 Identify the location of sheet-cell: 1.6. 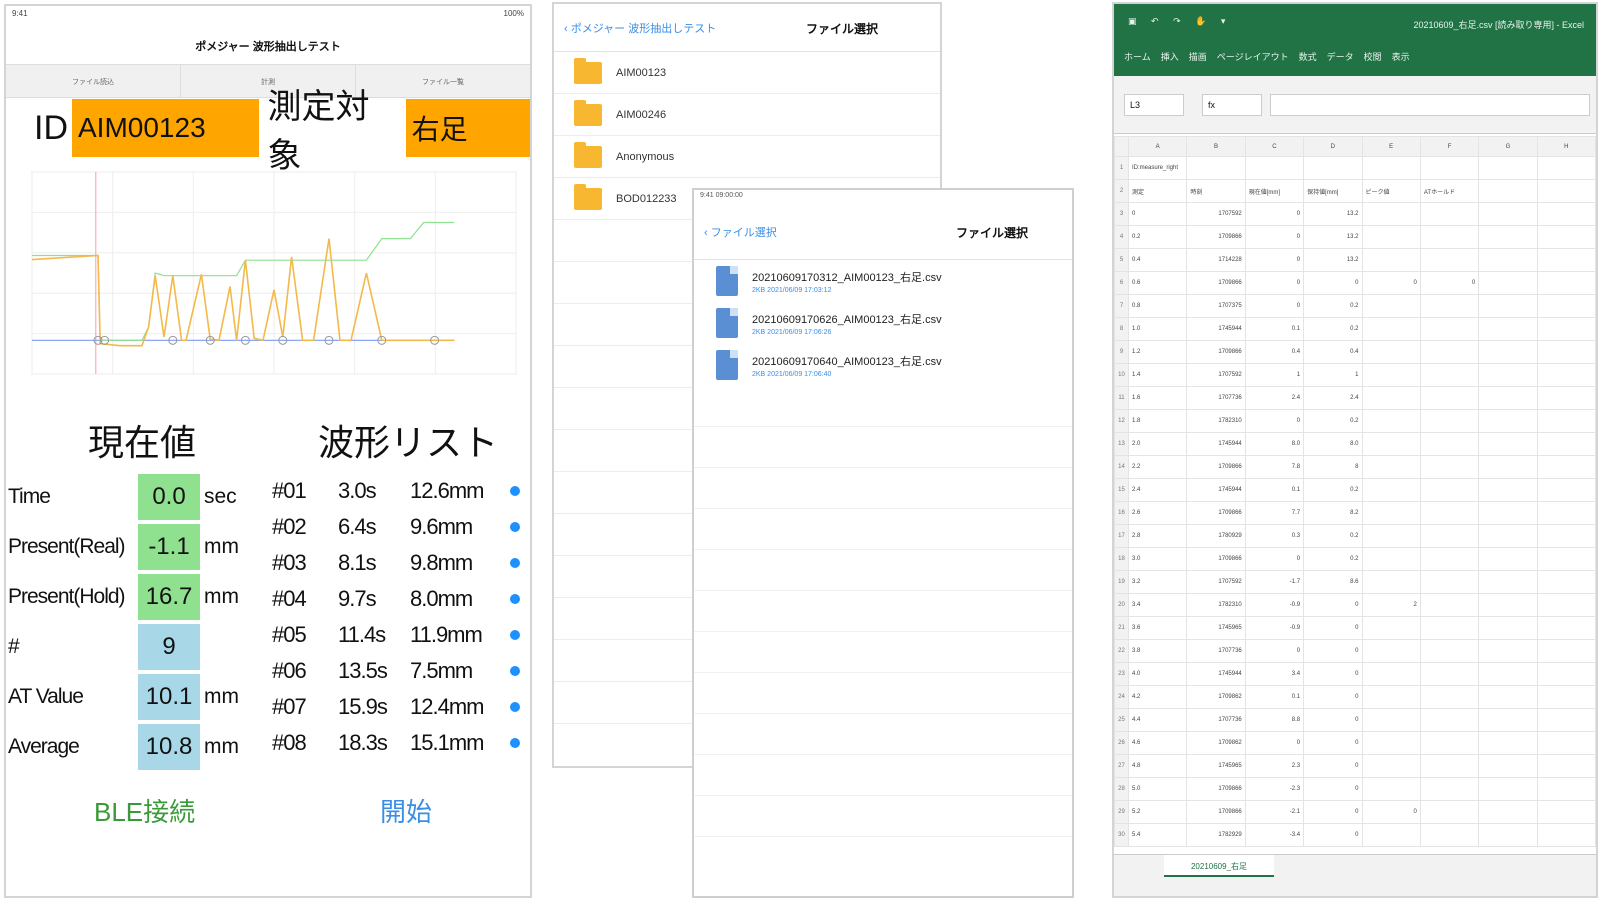
(1157, 398).